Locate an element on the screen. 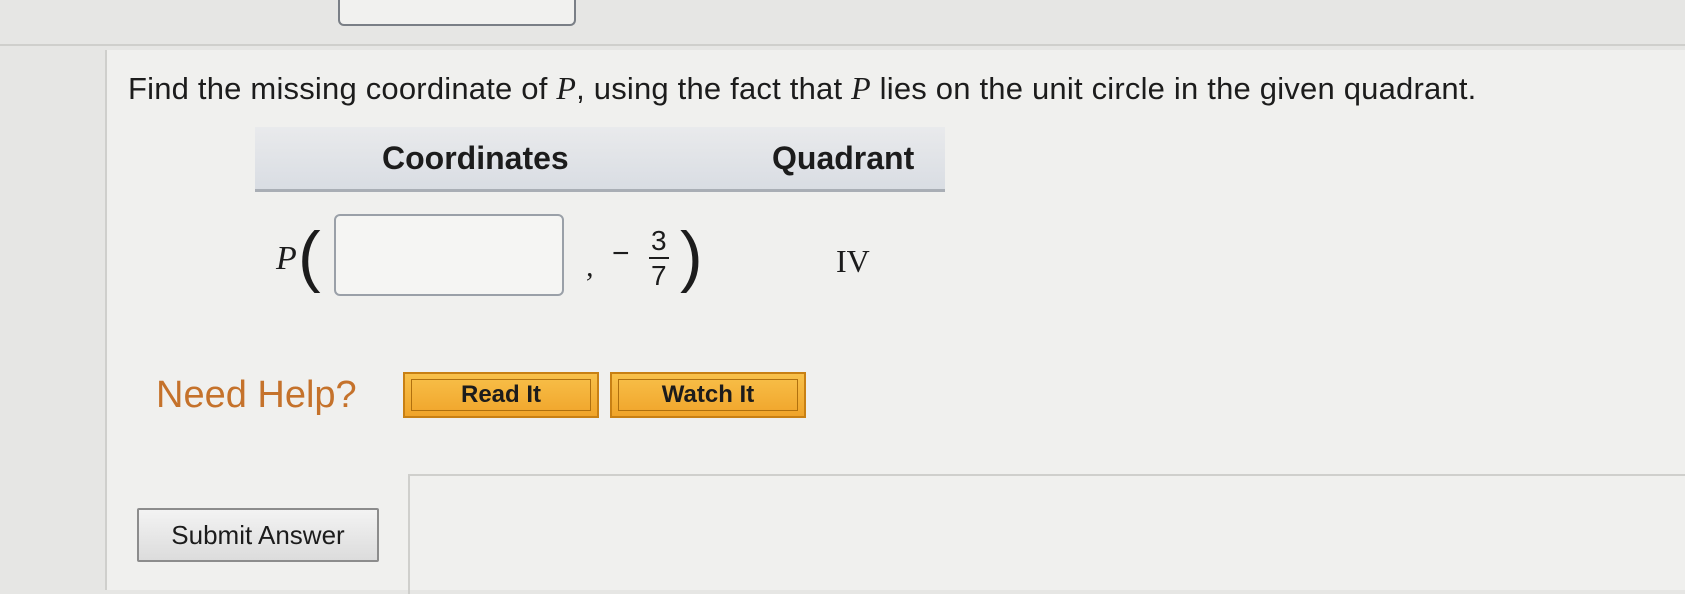 Image resolution: width=1685 pixels, height=594 pixels. column-header-quadrant: Quadrant is located at coordinates (843, 158).